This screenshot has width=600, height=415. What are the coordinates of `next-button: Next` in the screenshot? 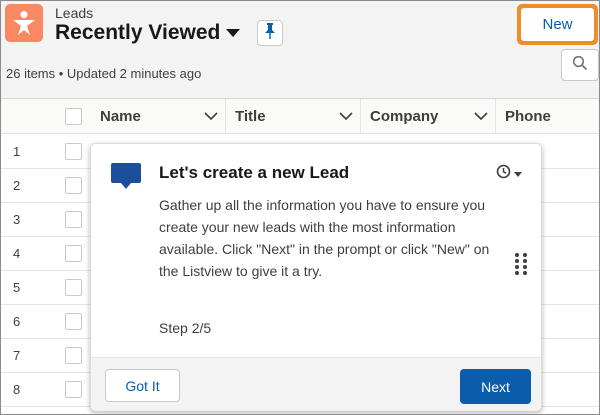 It's located at (495, 386).